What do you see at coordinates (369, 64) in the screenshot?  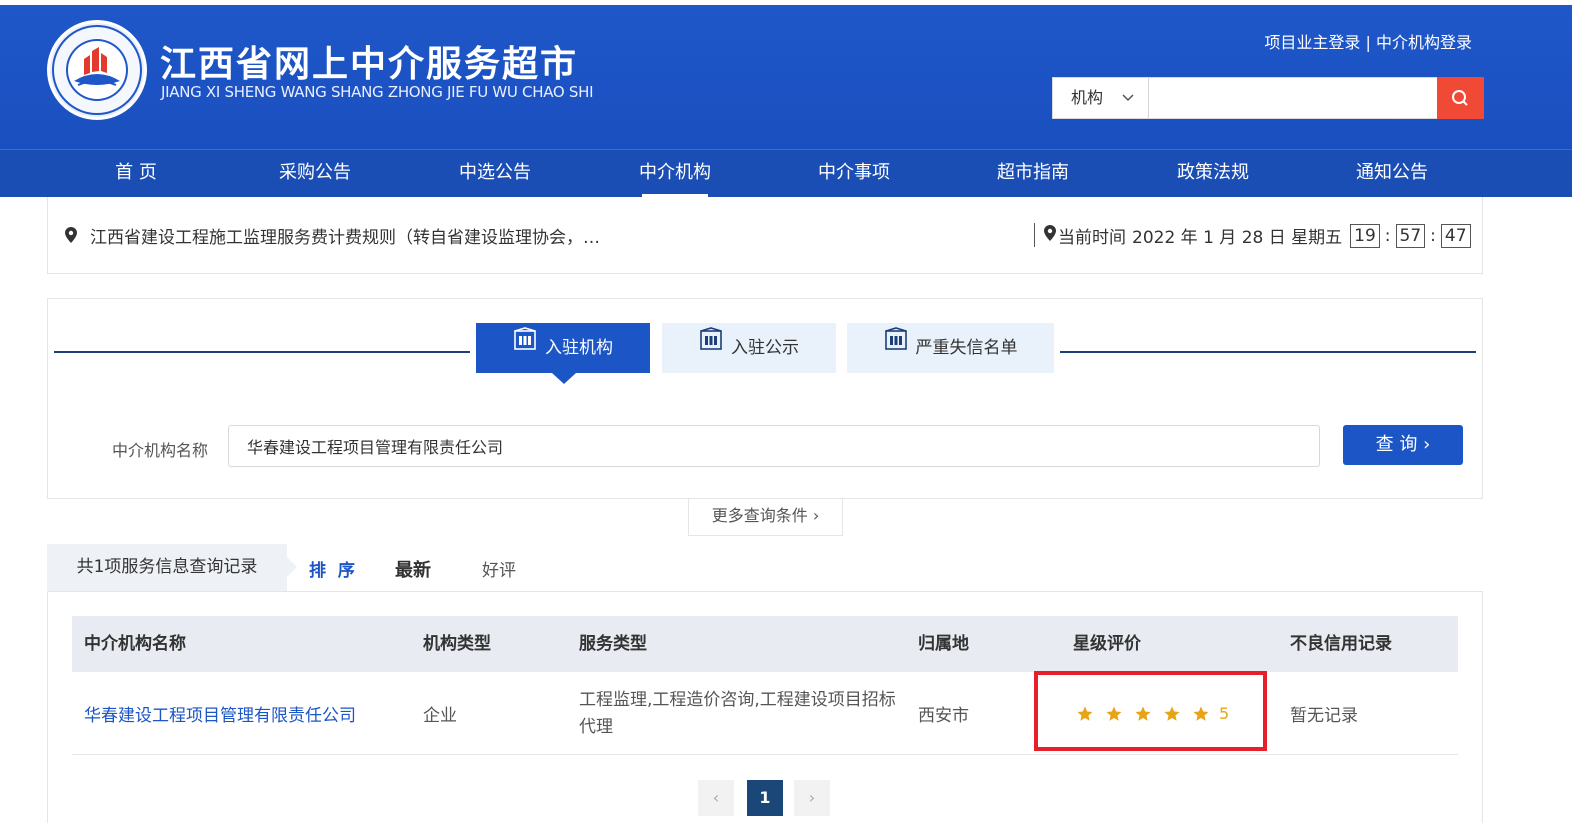 I see `site-title: 江西省网上中介服务超市` at bounding box center [369, 64].